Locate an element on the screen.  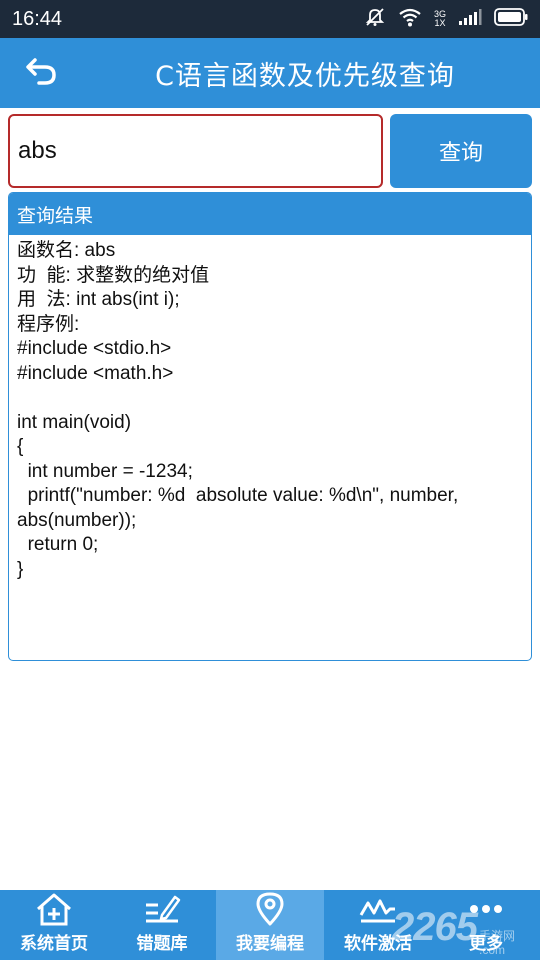
status-icons: 3G 1X is located at coordinates (446, 19).